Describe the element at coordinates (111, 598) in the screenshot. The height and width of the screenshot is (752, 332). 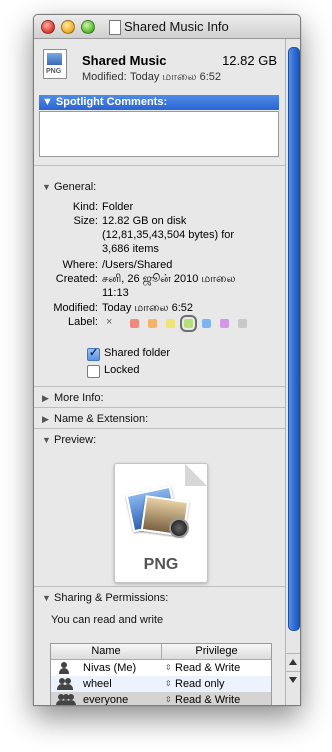
I see `sharing-label: Sharing & Permissions:` at that location.